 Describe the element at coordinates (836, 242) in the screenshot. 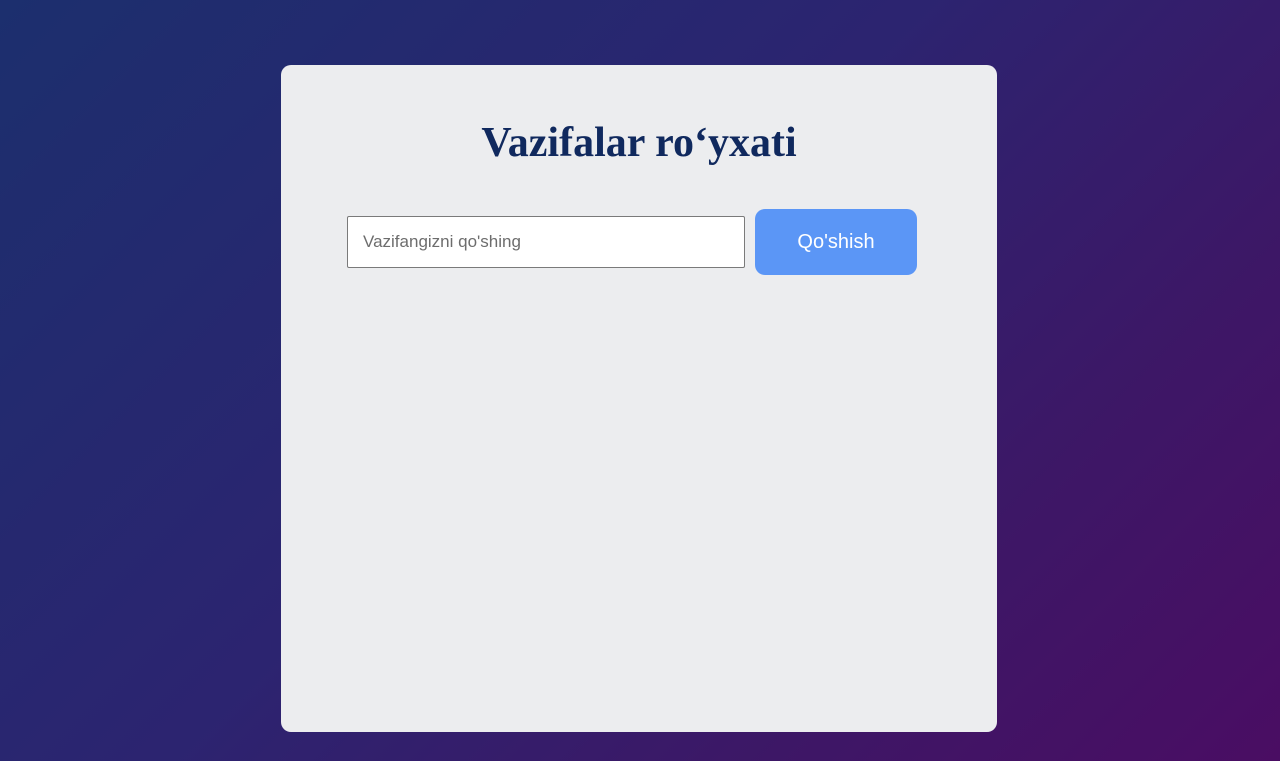

I see `add-task-button: Qo'shish` at that location.